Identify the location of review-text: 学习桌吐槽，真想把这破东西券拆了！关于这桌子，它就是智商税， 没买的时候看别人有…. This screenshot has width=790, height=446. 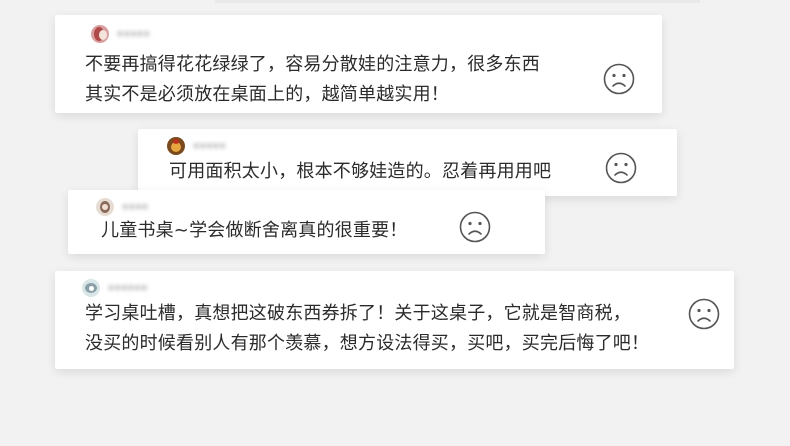
(367, 329).